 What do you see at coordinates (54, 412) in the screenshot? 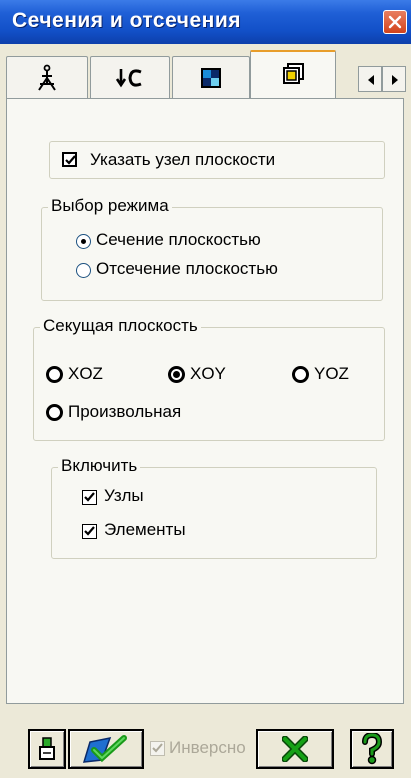
I see `plane-arbitrary-radio` at bounding box center [54, 412].